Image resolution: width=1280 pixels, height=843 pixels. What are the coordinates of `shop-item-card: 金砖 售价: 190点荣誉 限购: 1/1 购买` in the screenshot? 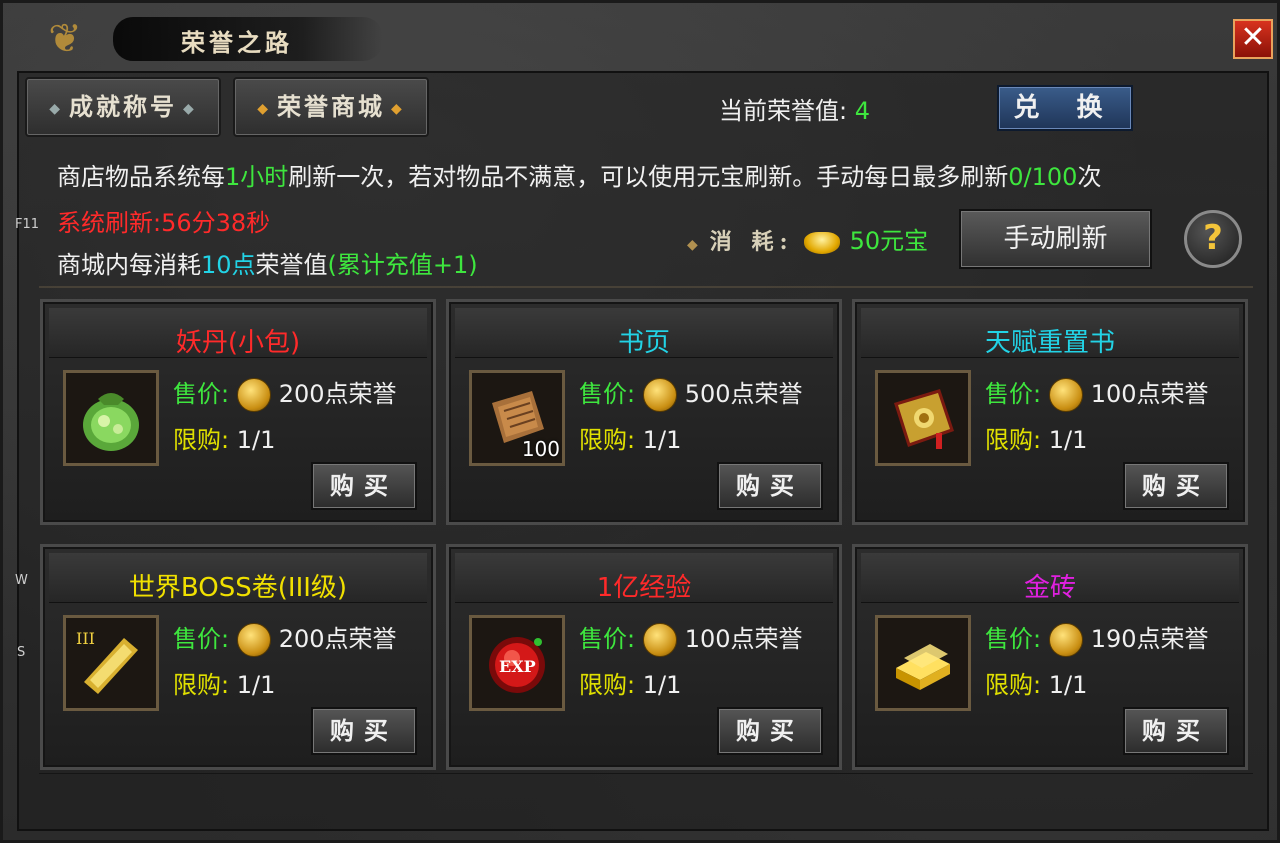 It's located at (1050, 657).